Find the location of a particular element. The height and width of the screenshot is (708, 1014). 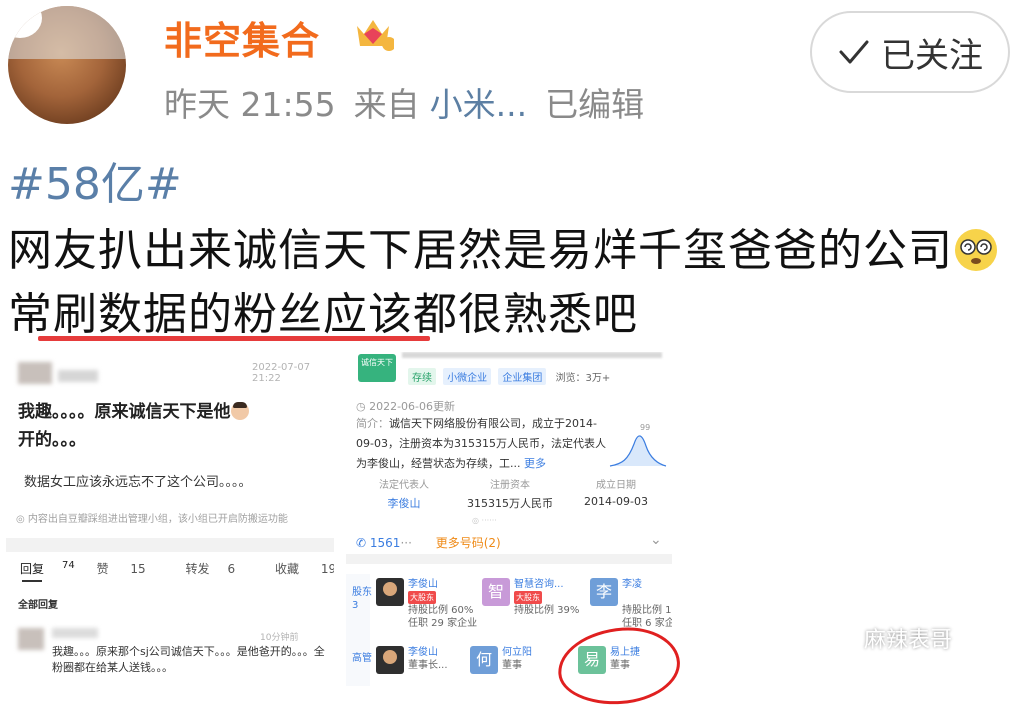

chevron-down-icon: ⌄ is located at coordinates (656, 540).